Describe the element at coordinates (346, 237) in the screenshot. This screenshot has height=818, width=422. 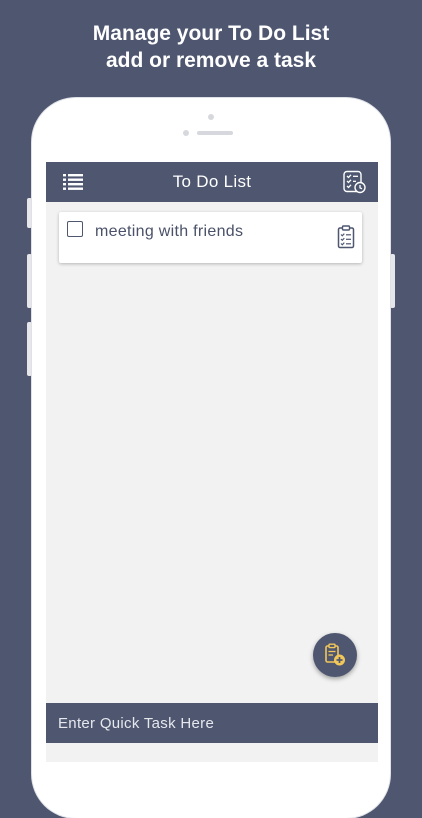
I see `clipboard-icon` at that location.